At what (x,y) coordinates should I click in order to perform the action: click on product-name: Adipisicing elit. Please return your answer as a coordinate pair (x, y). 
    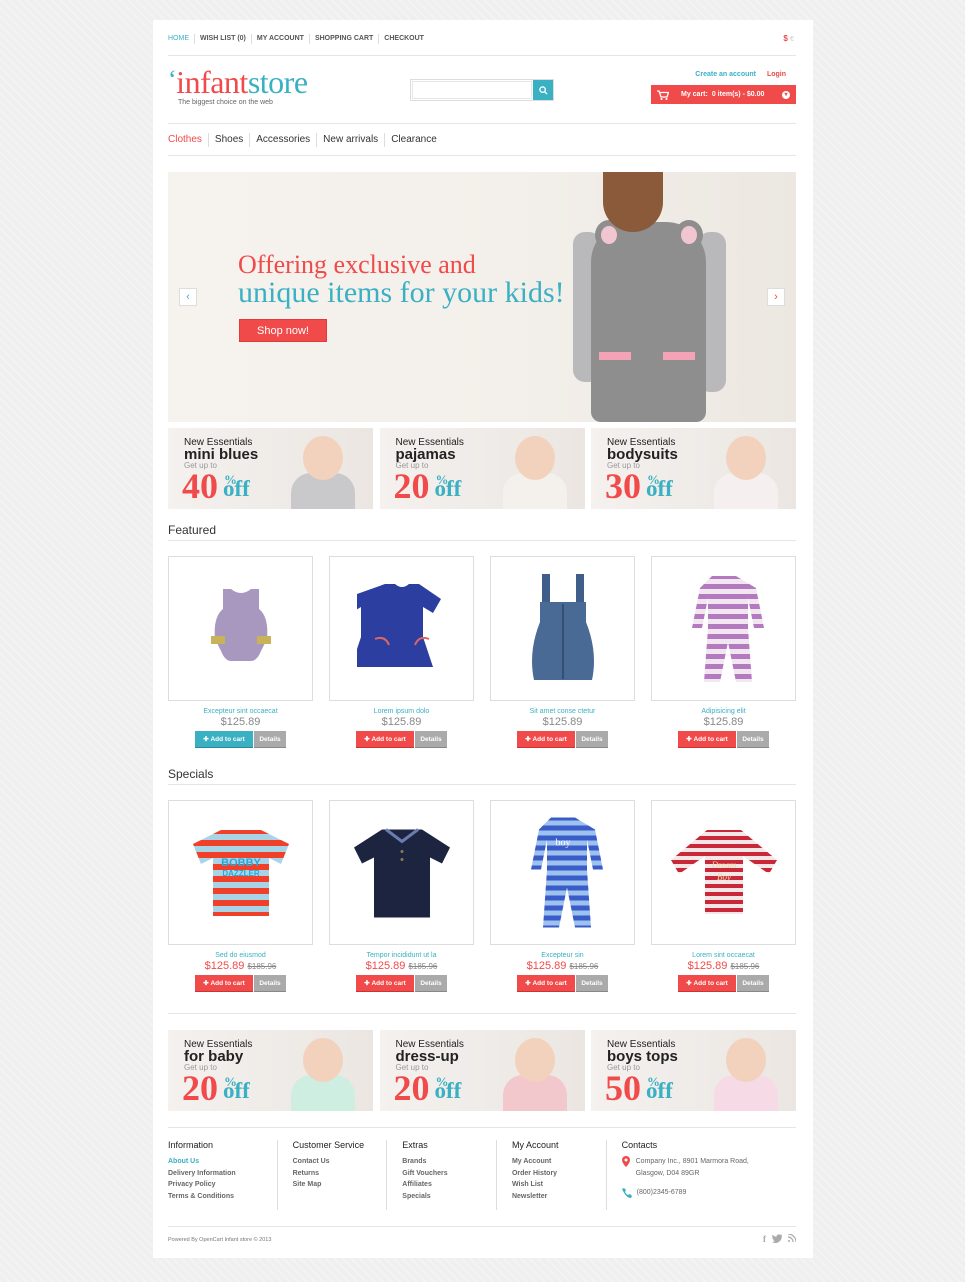
    Looking at the image, I should click on (723, 711).